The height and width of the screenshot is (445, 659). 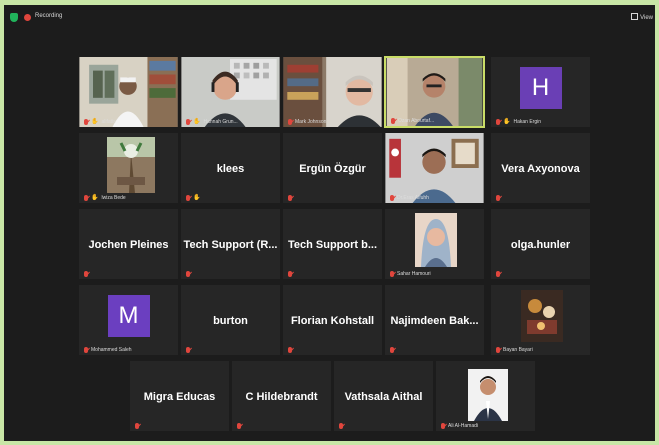 I want to click on participant-tile: Ergün Özgür, so click(x=332, y=168).